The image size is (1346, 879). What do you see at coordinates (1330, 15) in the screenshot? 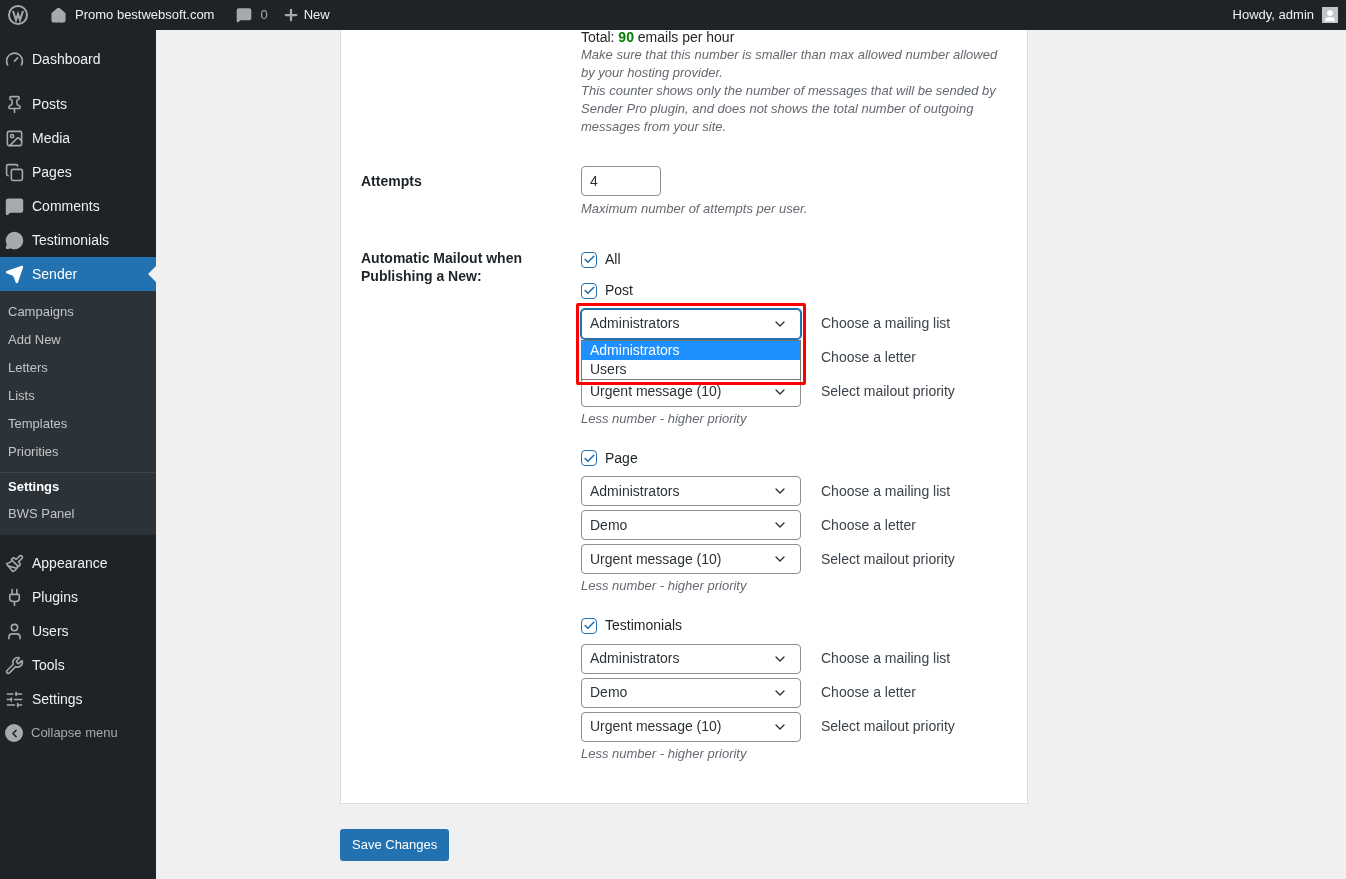
I see `avatar-icon` at bounding box center [1330, 15].